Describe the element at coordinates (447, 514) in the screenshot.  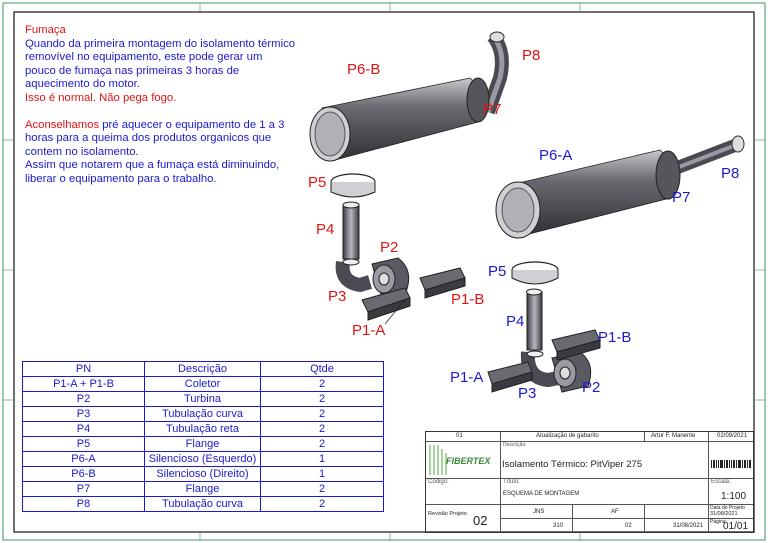
I see `rev-project-label: Revisão Projeto` at that location.